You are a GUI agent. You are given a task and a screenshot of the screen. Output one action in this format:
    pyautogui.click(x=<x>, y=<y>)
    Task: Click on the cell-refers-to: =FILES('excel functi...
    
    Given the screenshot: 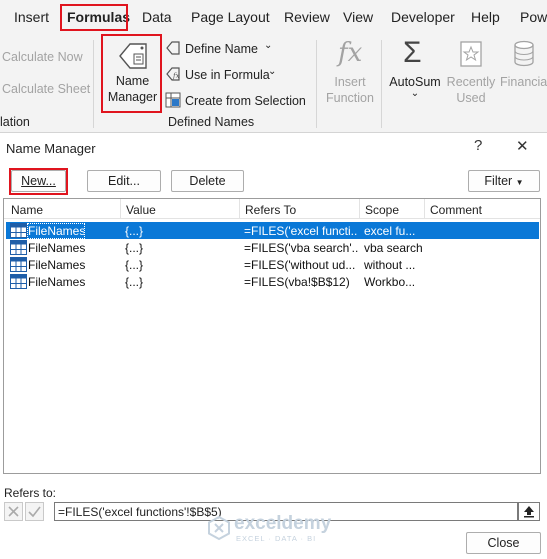 What is the action you would take?
    pyautogui.click(x=301, y=231)
    